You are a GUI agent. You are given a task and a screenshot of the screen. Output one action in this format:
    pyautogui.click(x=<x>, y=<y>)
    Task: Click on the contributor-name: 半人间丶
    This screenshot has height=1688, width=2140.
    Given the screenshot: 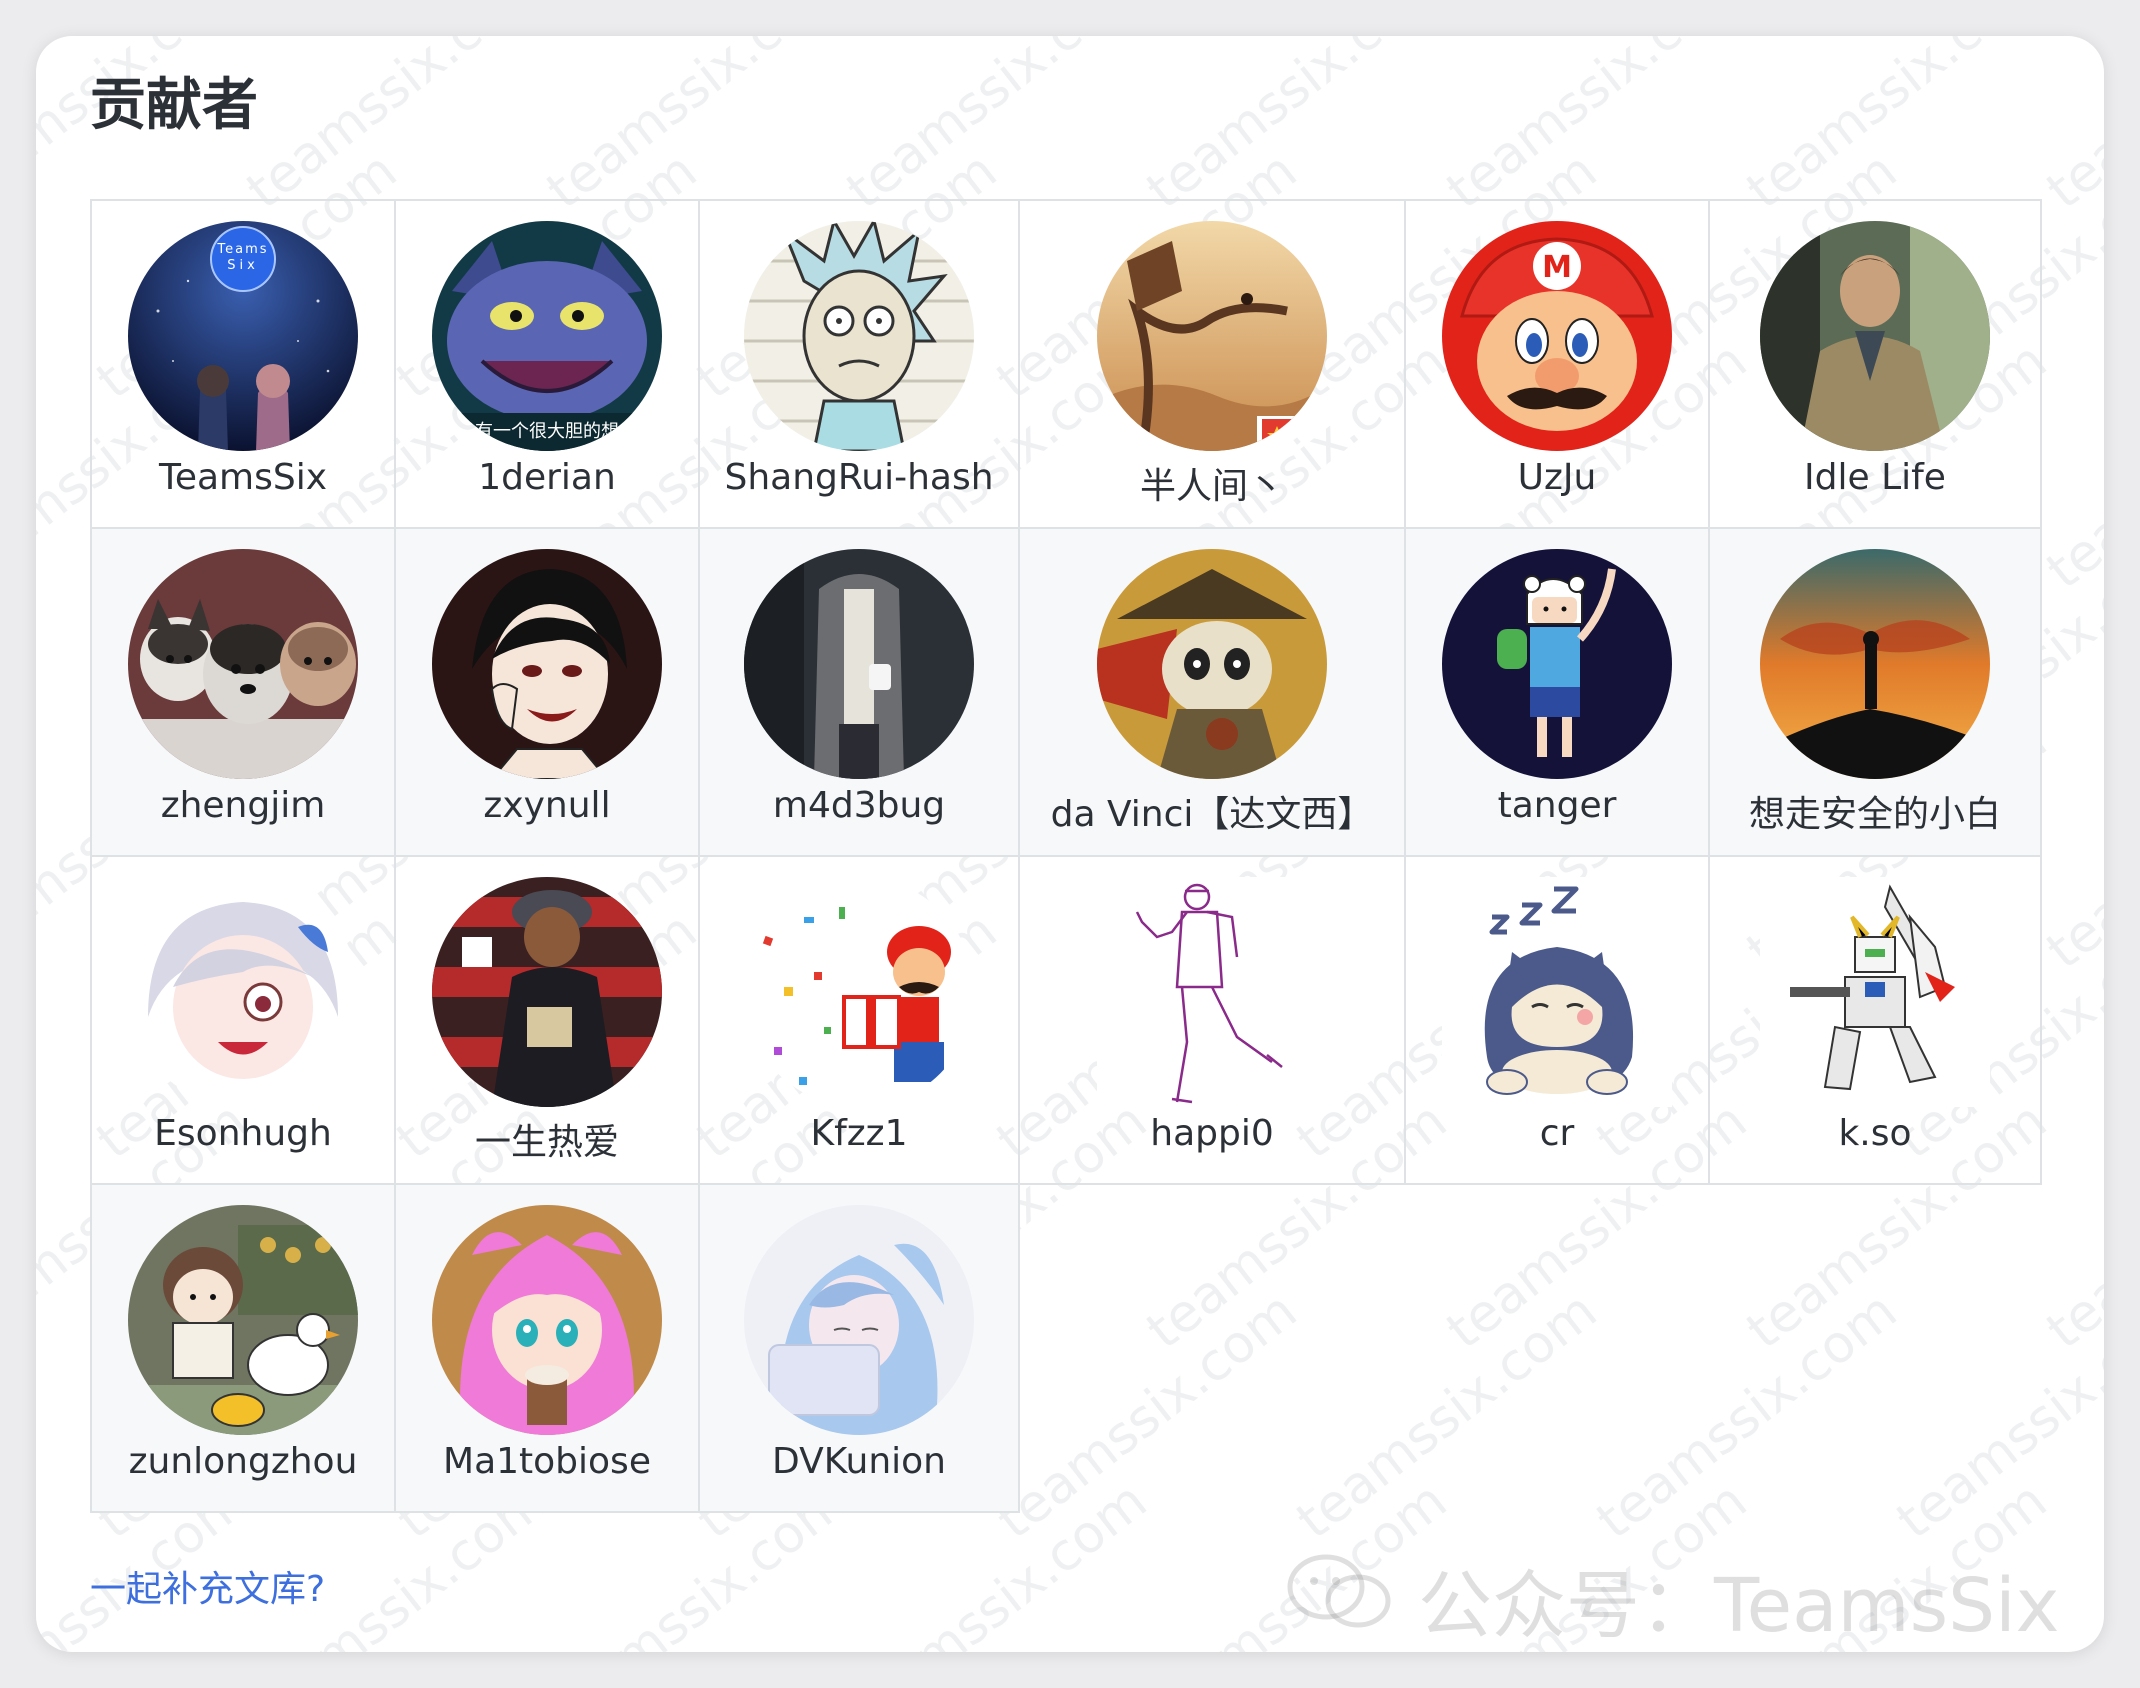 What is the action you would take?
    pyautogui.click(x=1212, y=483)
    